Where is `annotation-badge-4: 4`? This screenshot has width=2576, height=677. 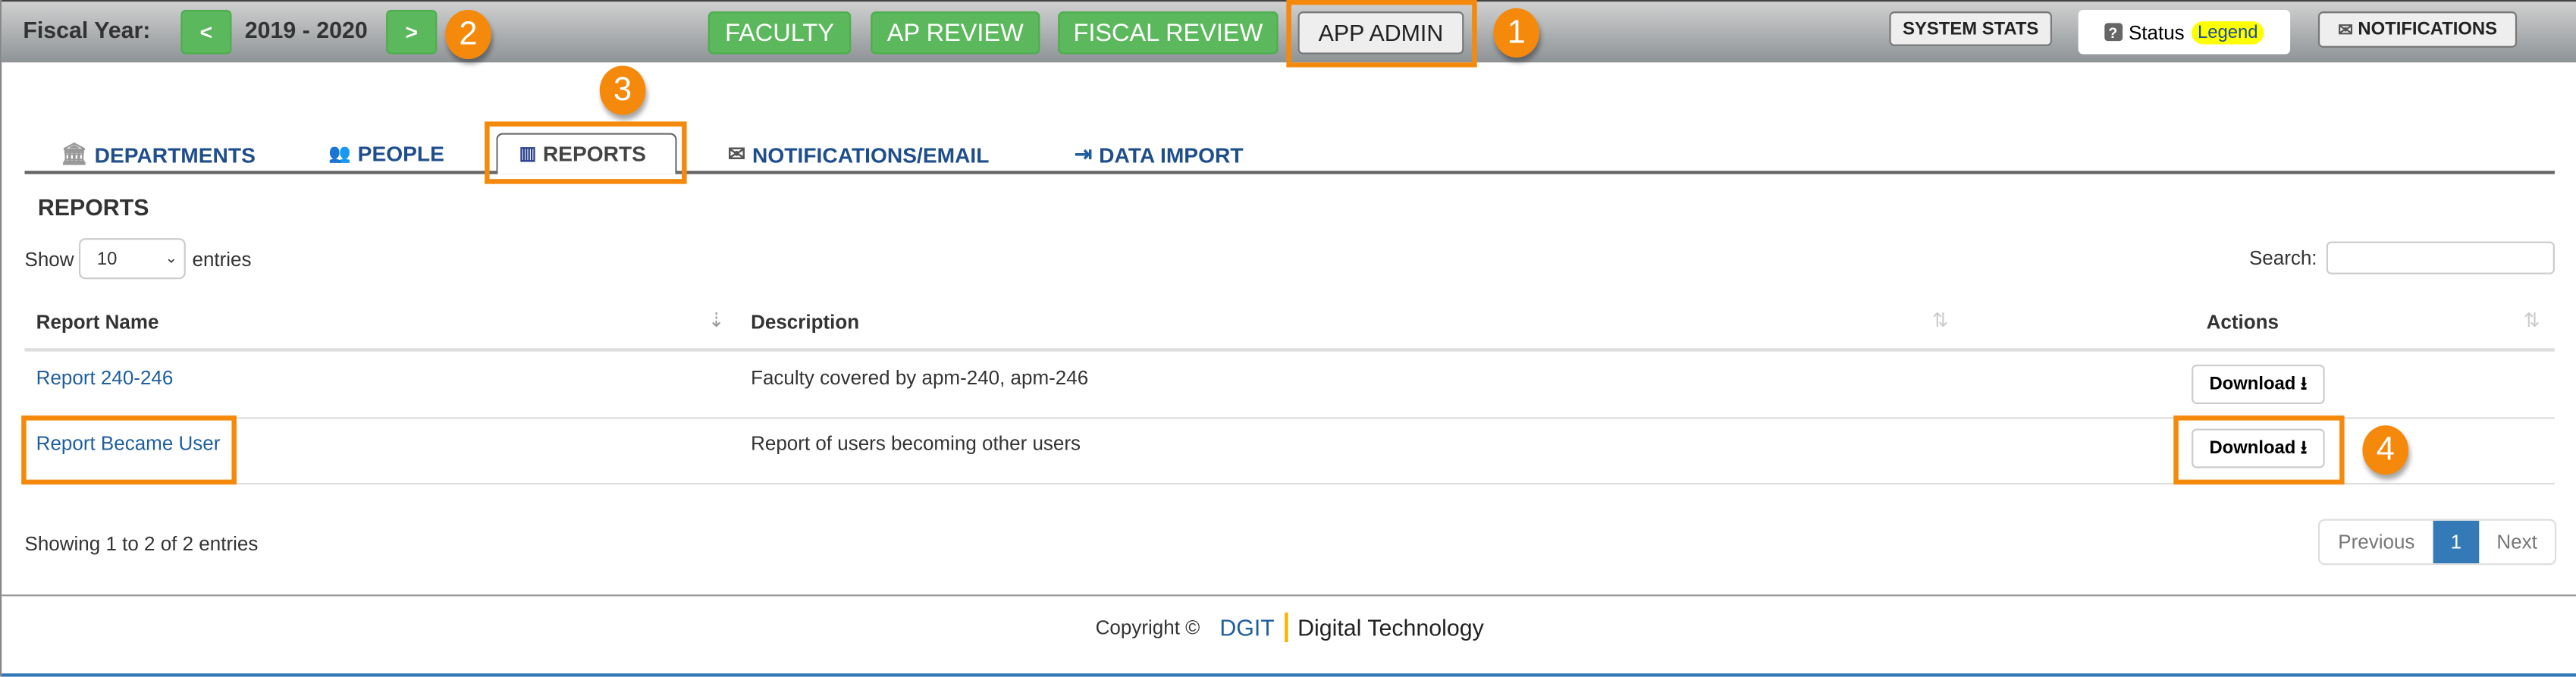 annotation-badge-4: 4 is located at coordinates (2385, 450).